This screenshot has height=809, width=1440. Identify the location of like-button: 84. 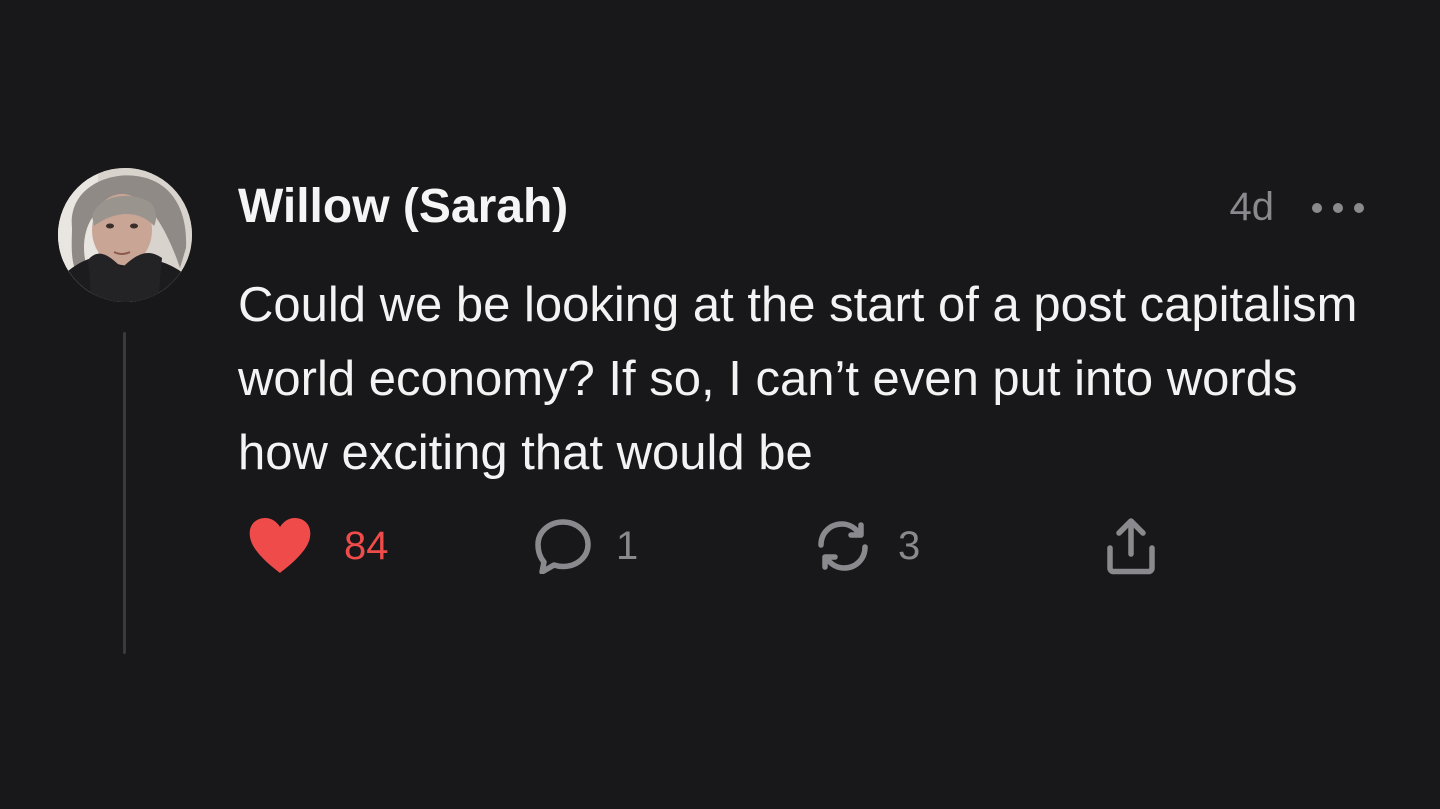
(318, 546).